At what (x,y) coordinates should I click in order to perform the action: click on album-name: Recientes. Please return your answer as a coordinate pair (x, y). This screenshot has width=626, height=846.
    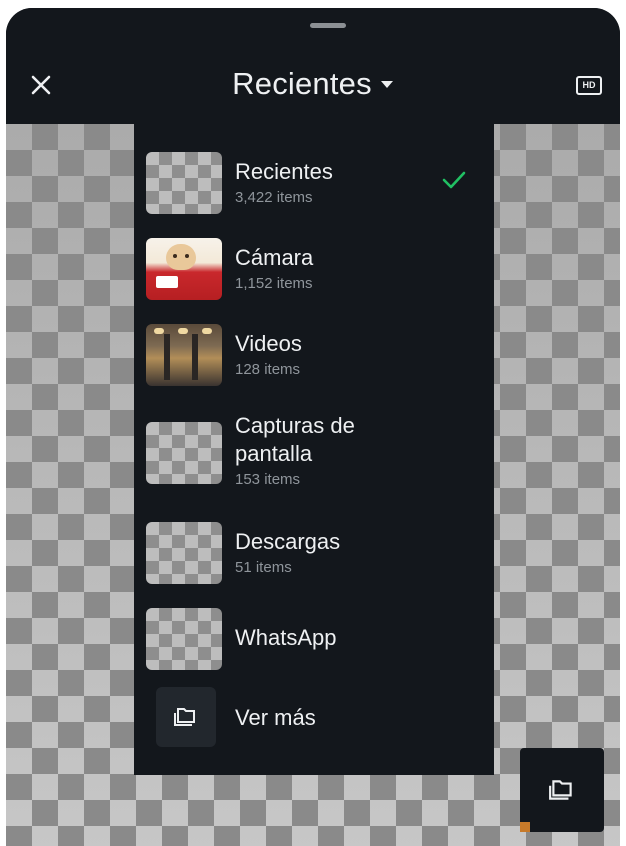
    Looking at the image, I should click on (284, 171).